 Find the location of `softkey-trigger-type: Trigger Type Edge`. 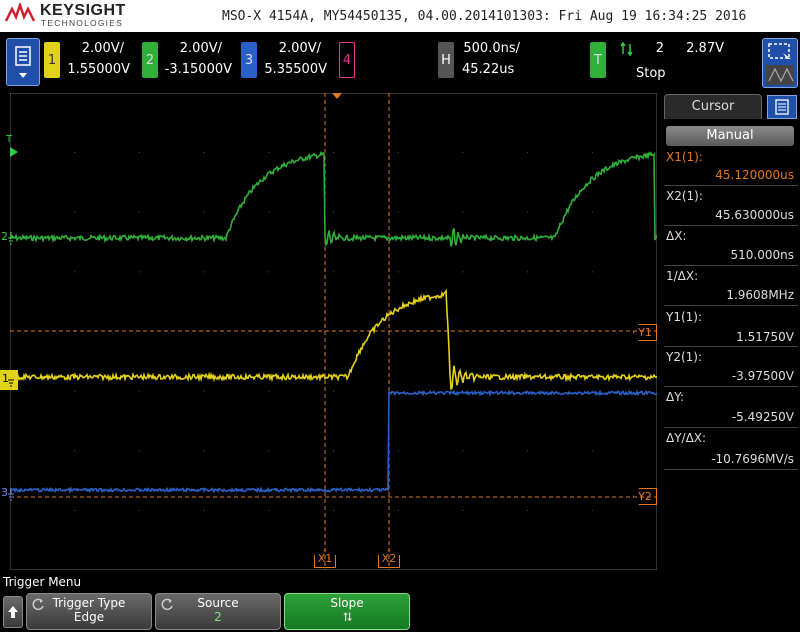

softkey-trigger-type: Trigger Type Edge is located at coordinates (89, 611).